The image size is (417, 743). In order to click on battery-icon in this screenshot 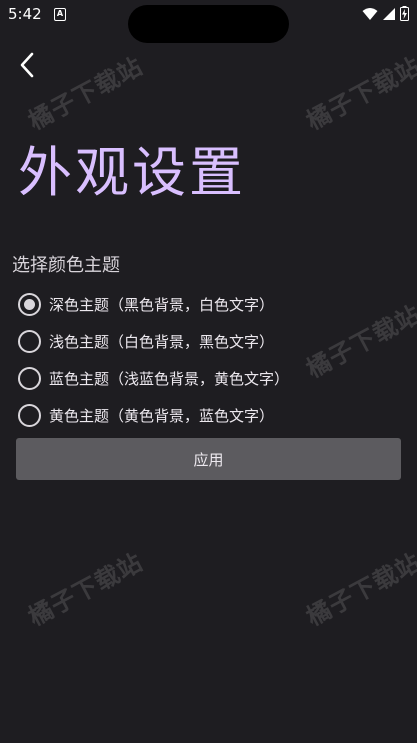, I will do `click(404, 13)`.